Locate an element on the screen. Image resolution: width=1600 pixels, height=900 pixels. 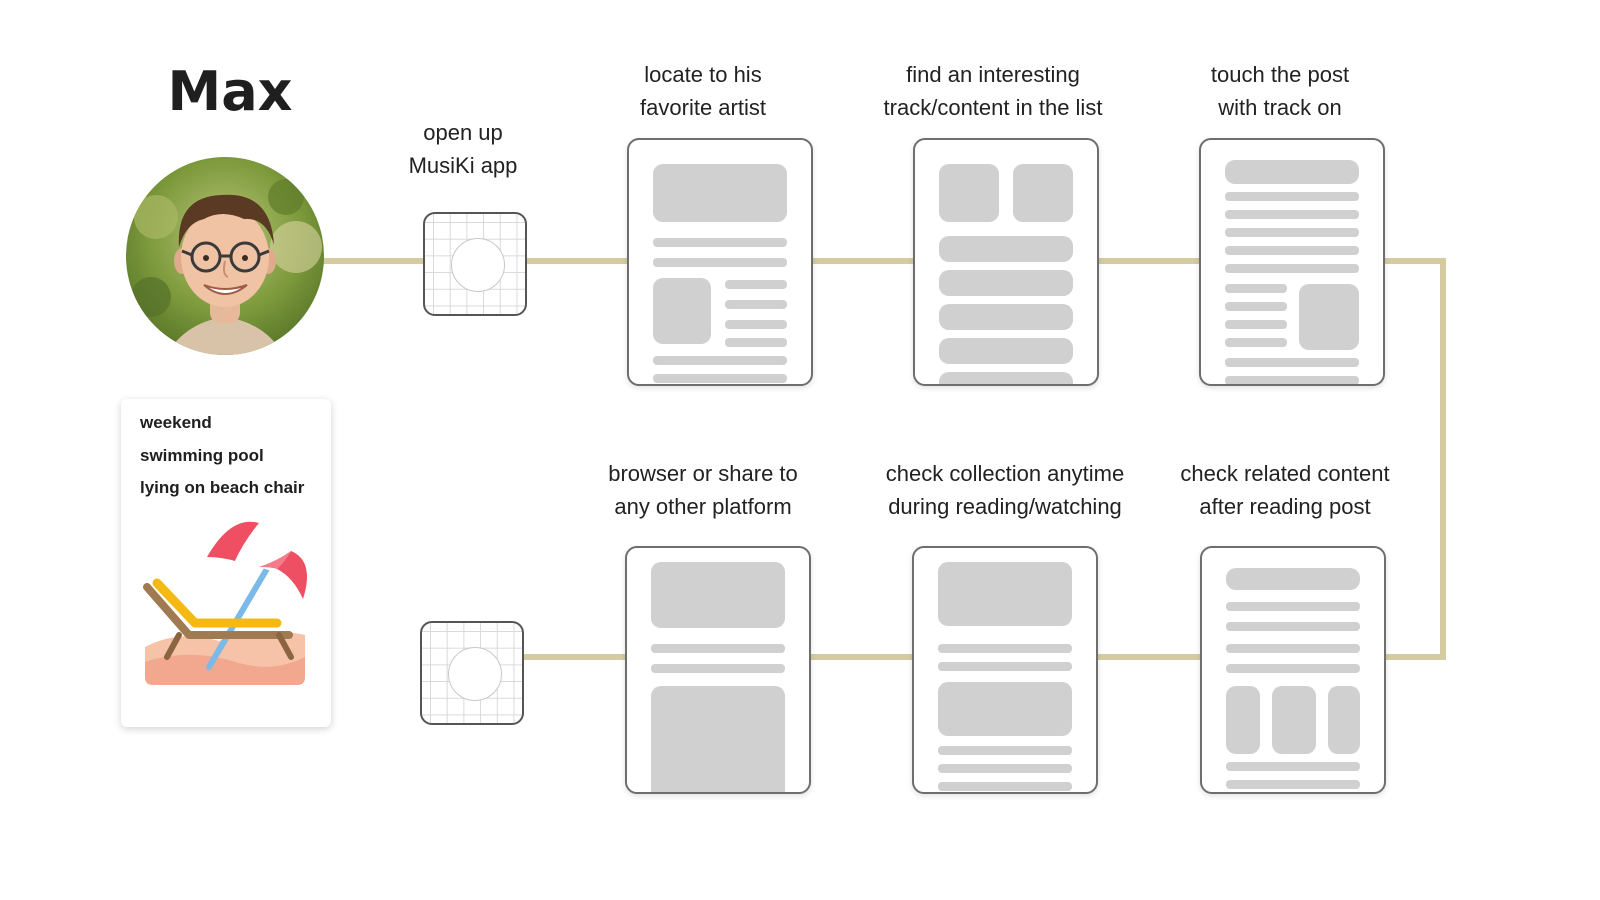
caption-line: check related content is located at coordinates (1285, 473).